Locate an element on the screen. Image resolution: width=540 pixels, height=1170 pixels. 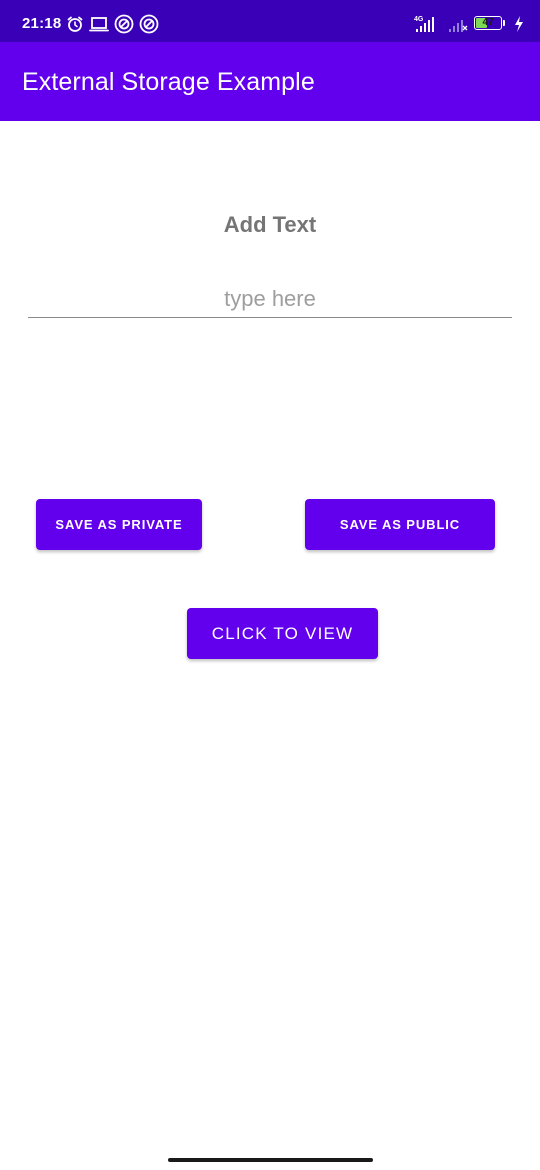
home-indicator is located at coordinates (270, 1160).